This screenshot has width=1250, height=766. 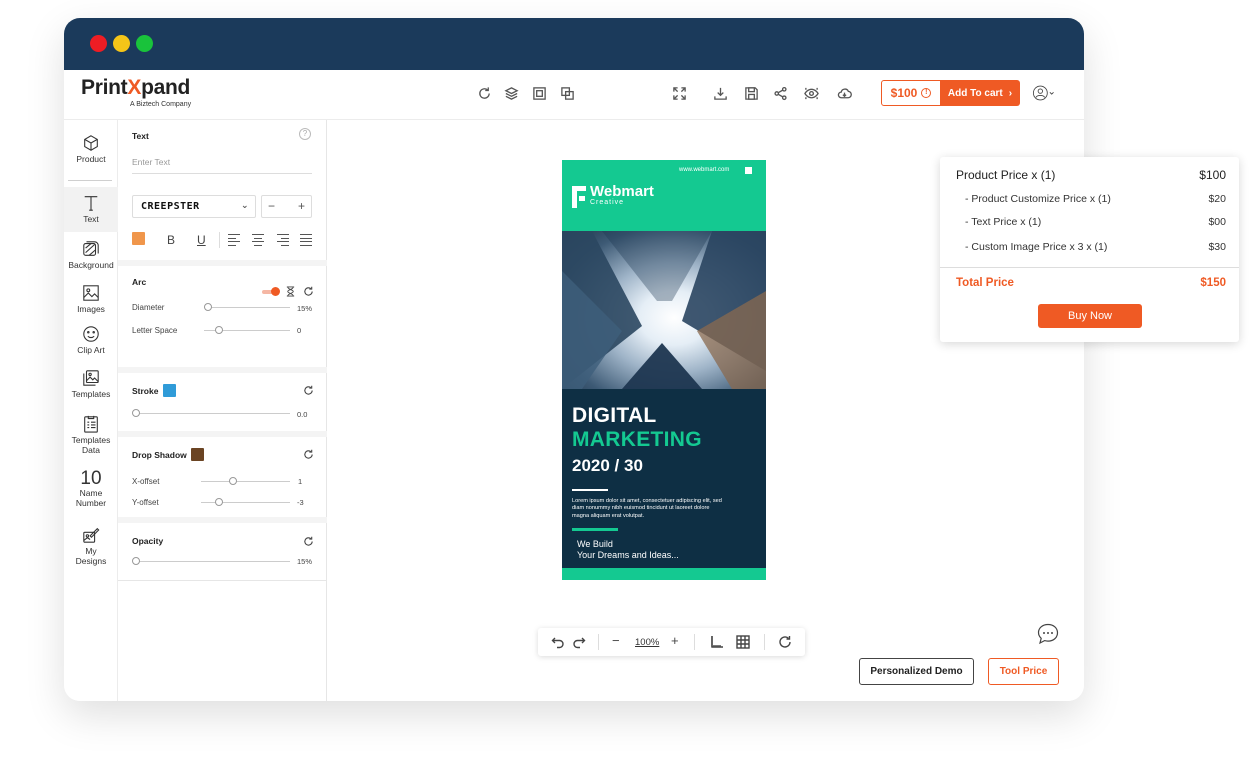 What do you see at coordinates (91, 299) in the screenshot?
I see `sidebar-item-images: Images` at bounding box center [91, 299].